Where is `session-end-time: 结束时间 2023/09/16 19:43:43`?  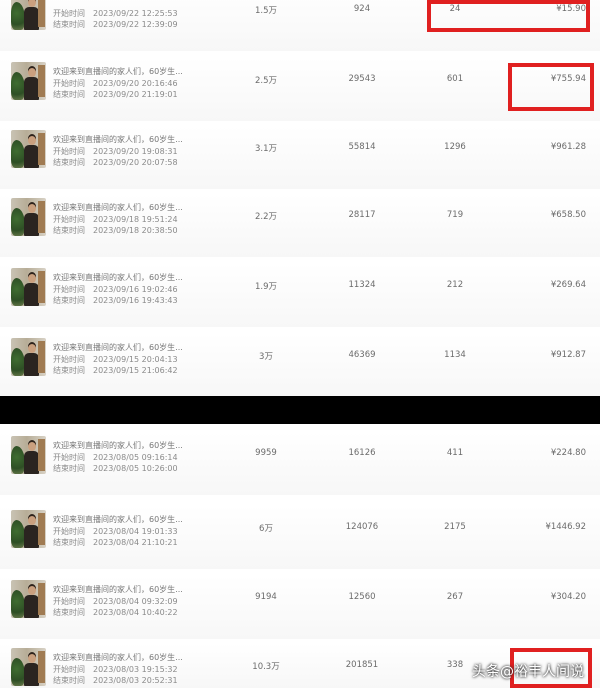 session-end-time: 结束时间 2023/09/16 19:43:43 is located at coordinates (115, 300).